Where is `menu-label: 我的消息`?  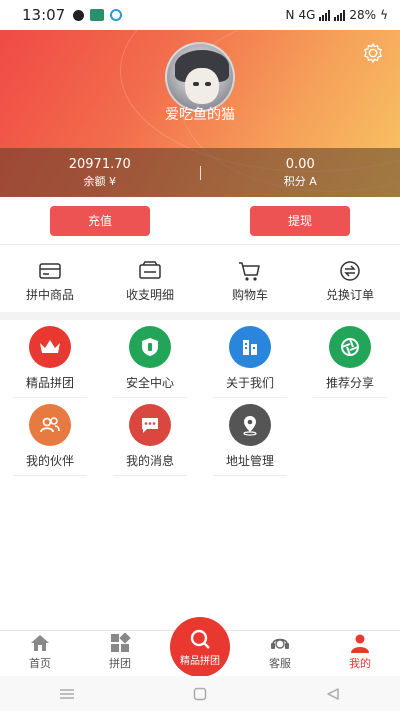 menu-label: 我的消息 is located at coordinates (150, 464).